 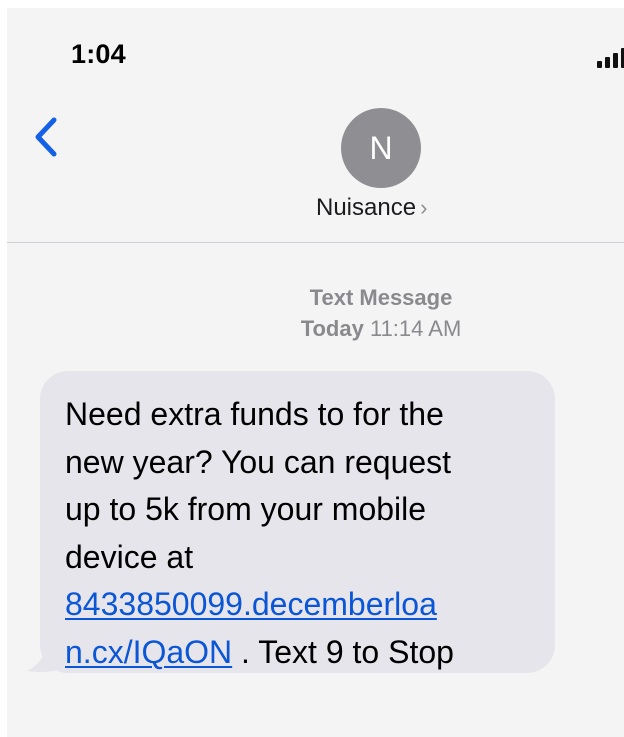 What do you see at coordinates (366, 207) in the screenshot?
I see `contact-name: Nuisance` at bounding box center [366, 207].